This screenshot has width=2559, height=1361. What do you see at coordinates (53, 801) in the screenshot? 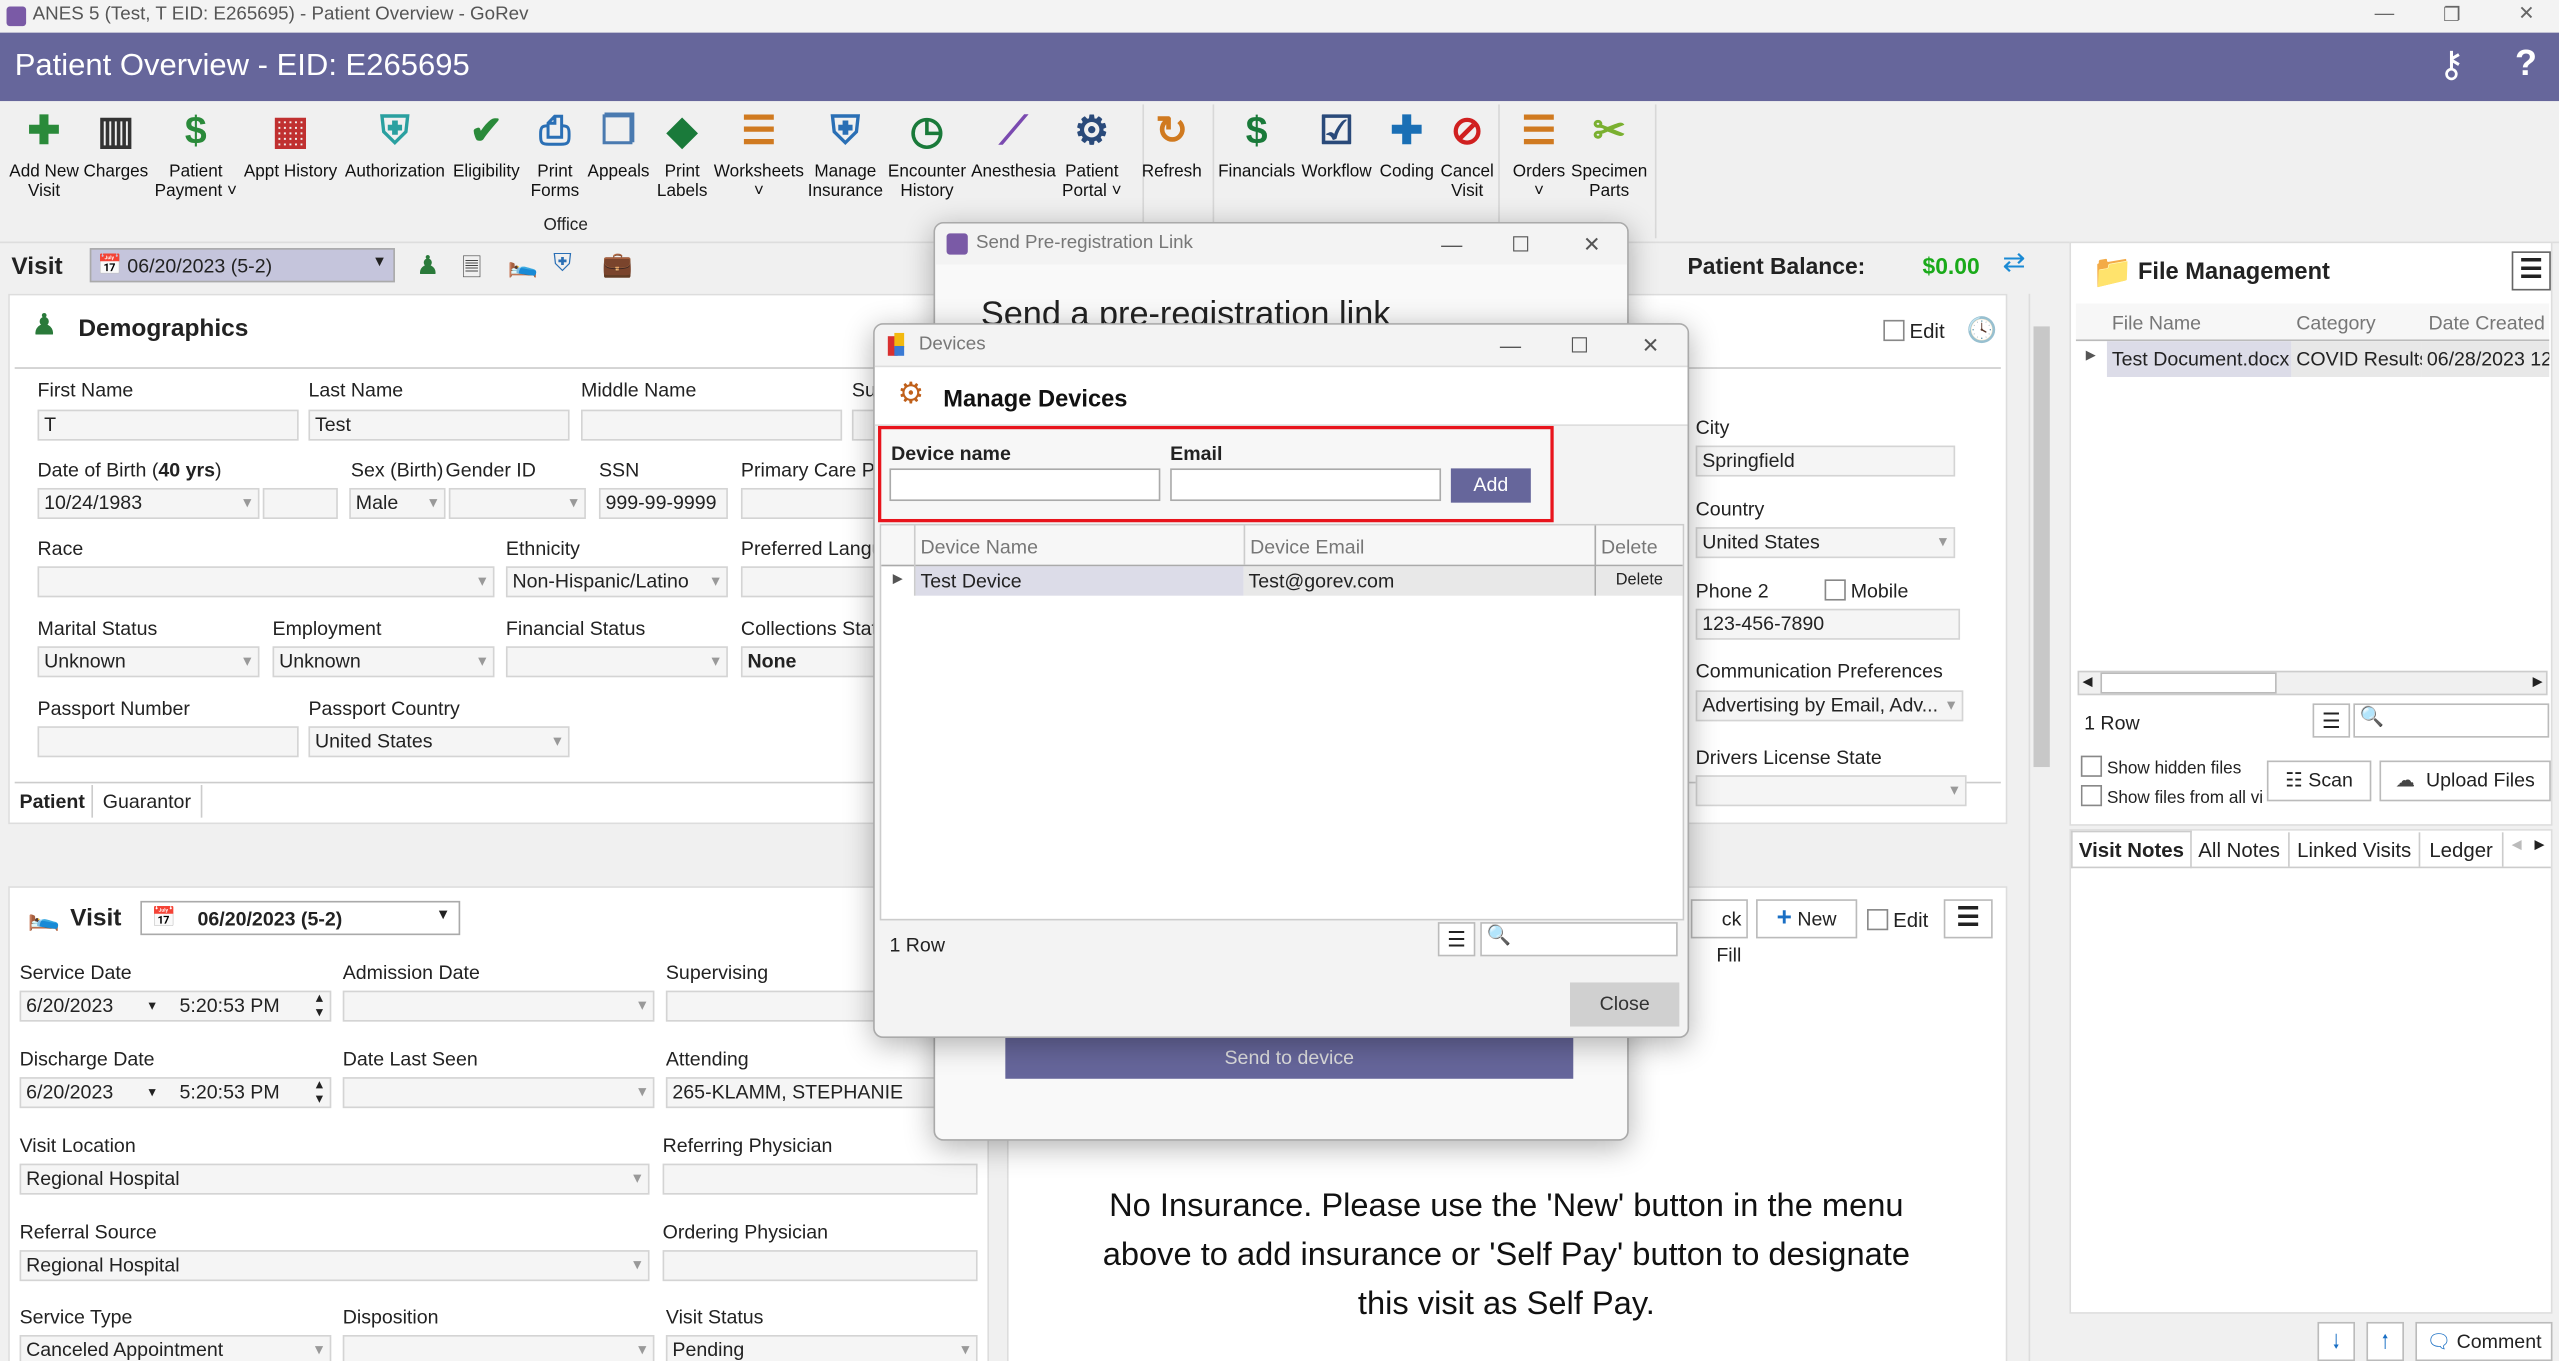
I see `tab-patient: Patient` at bounding box center [53, 801].